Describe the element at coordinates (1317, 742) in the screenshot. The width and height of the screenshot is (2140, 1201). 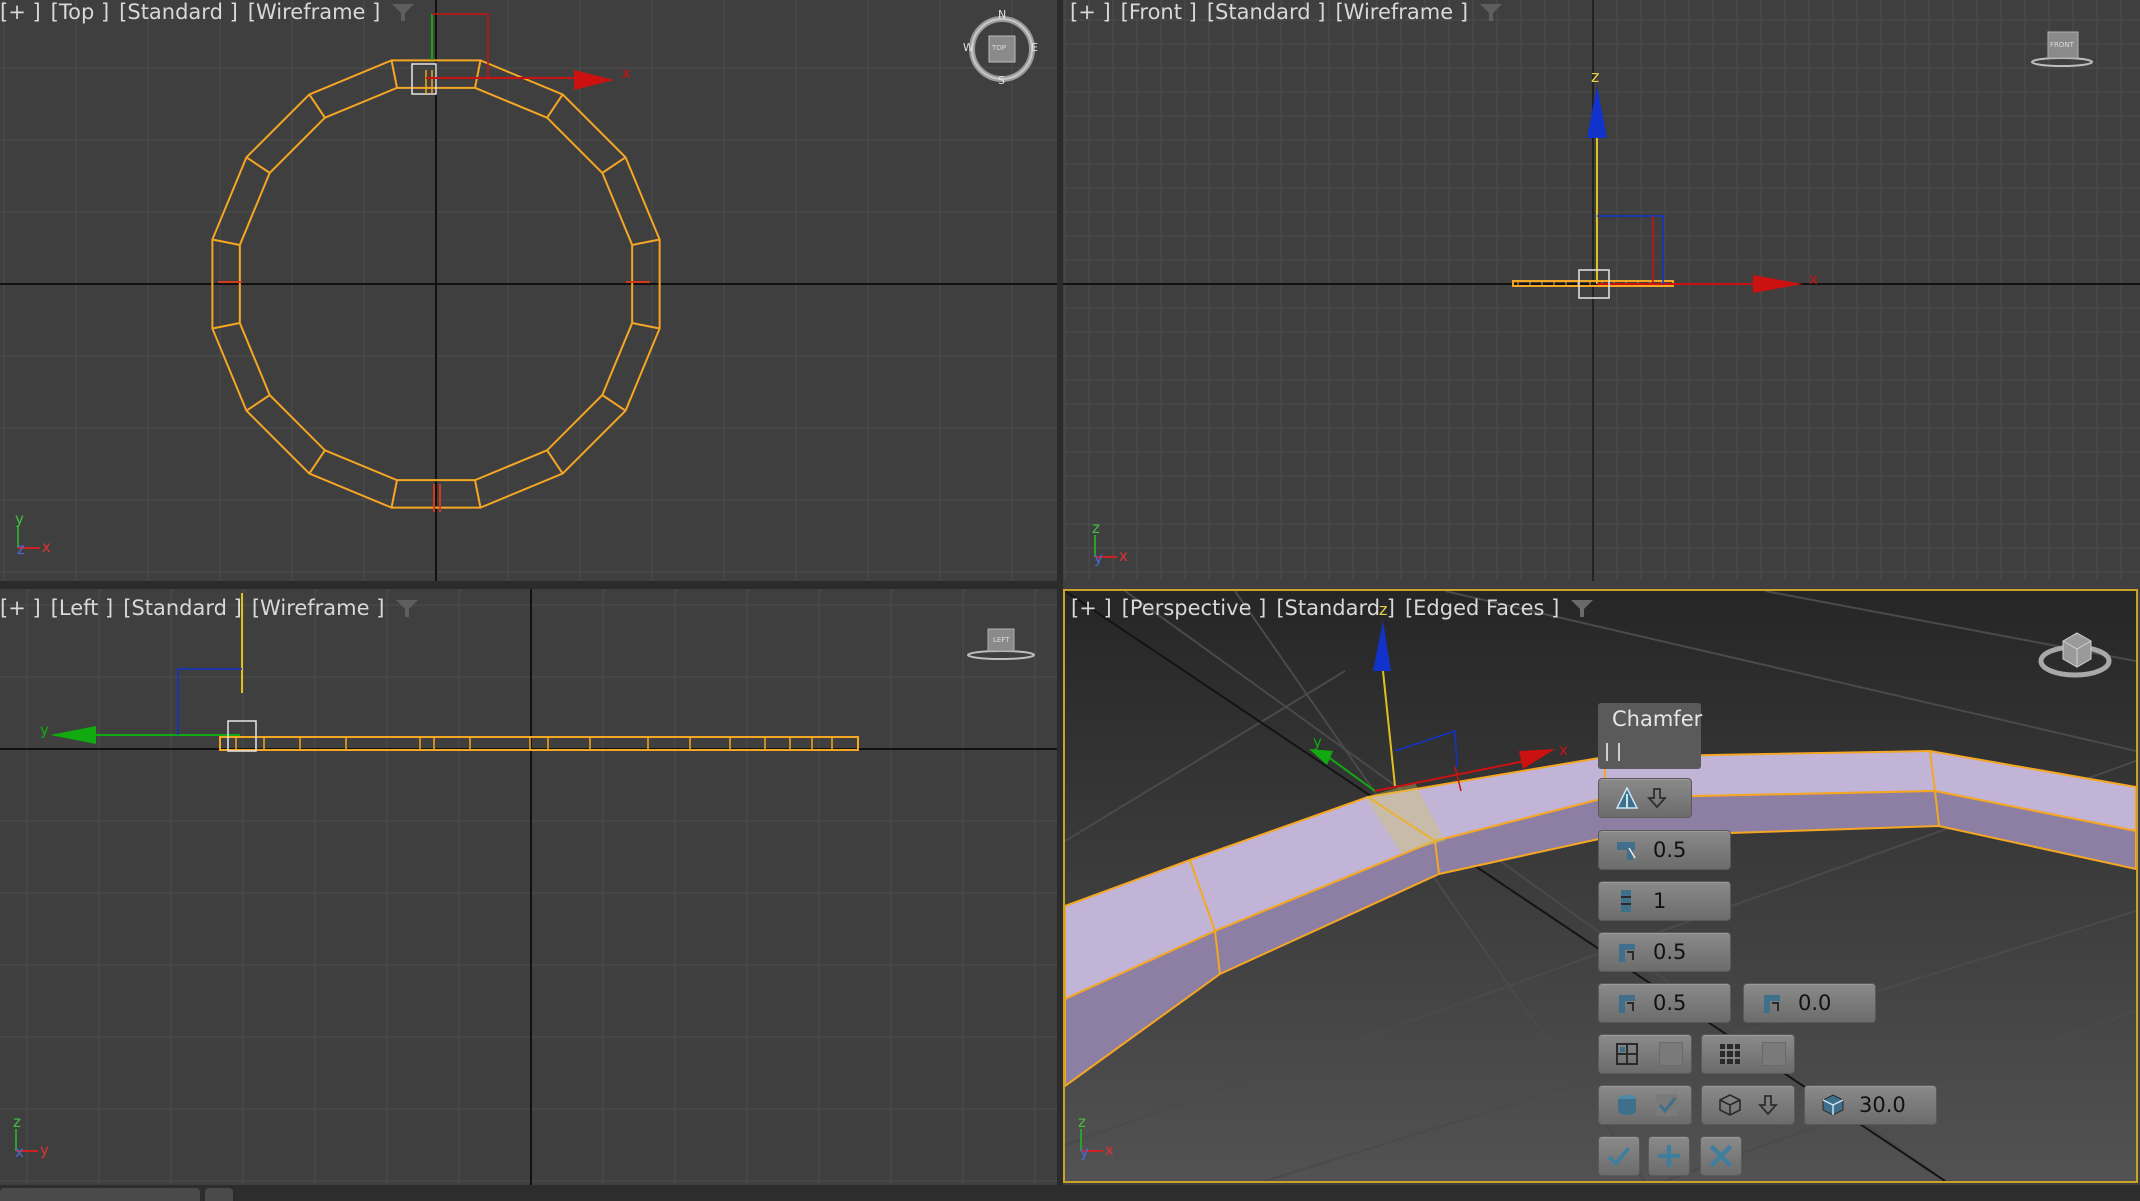
I see `gizmo-y-label: y` at that location.